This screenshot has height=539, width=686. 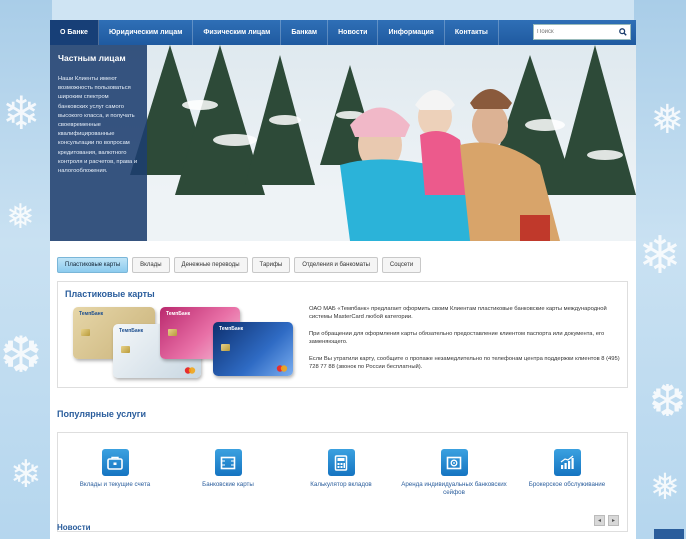 What do you see at coordinates (336, 265) in the screenshot?
I see `tab-branches-atms: Отделения и банкоматы` at bounding box center [336, 265].